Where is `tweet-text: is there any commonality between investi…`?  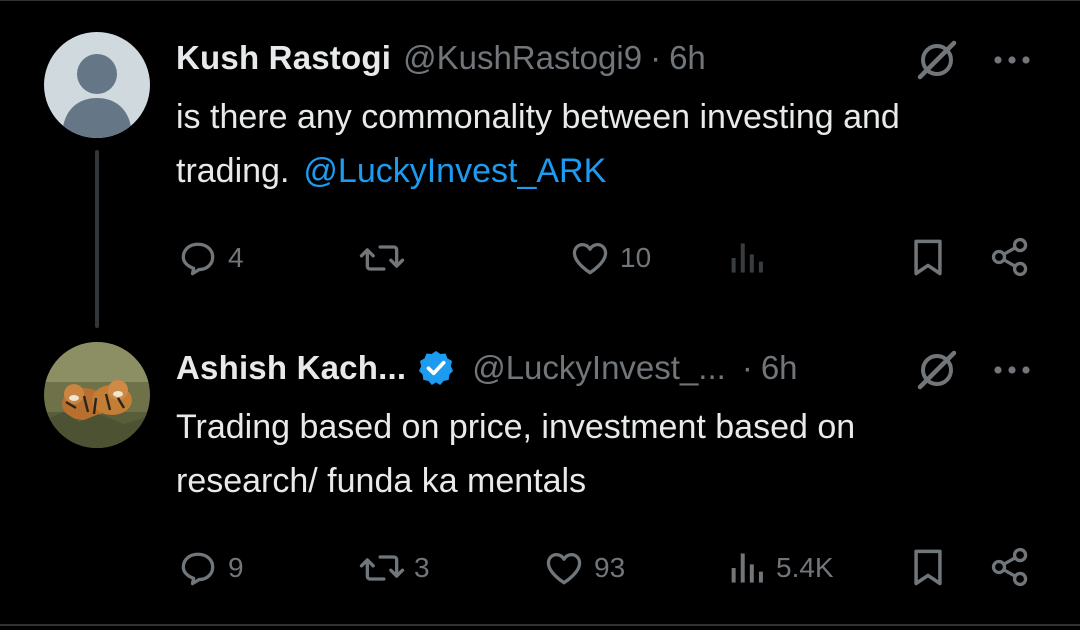
tweet-text: is there any commonality between investi… is located at coordinates (606, 144).